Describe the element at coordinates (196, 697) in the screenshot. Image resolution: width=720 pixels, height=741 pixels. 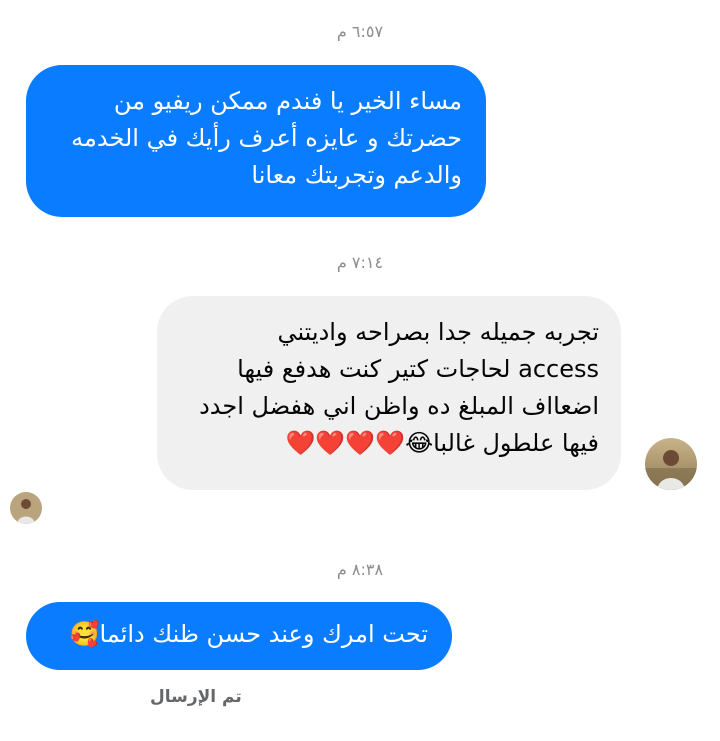
I see `delivery-status: تم الإرسال` at that location.